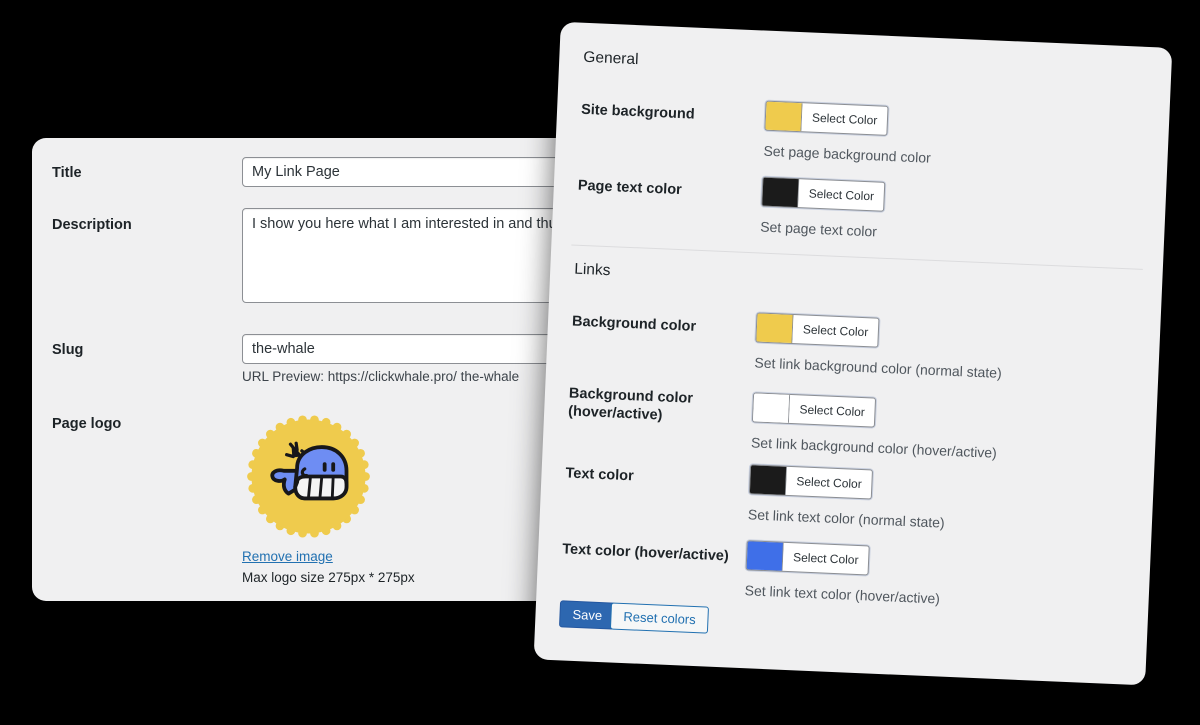 The height and width of the screenshot is (725, 1200). Describe the element at coordinates (775, 328) in the screenshot. I see `link-background-color-swatch` at that location.